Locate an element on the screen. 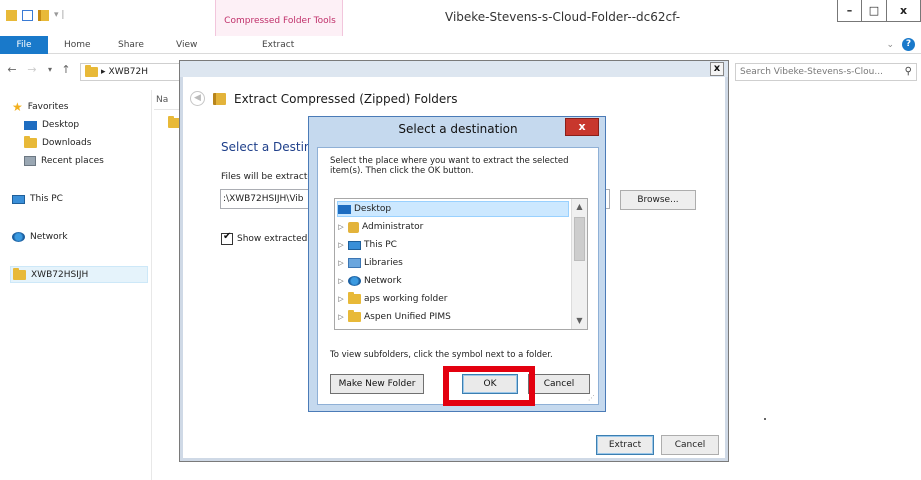  dialog-cancel-button: Cancel is located at coordinates (559, 384).